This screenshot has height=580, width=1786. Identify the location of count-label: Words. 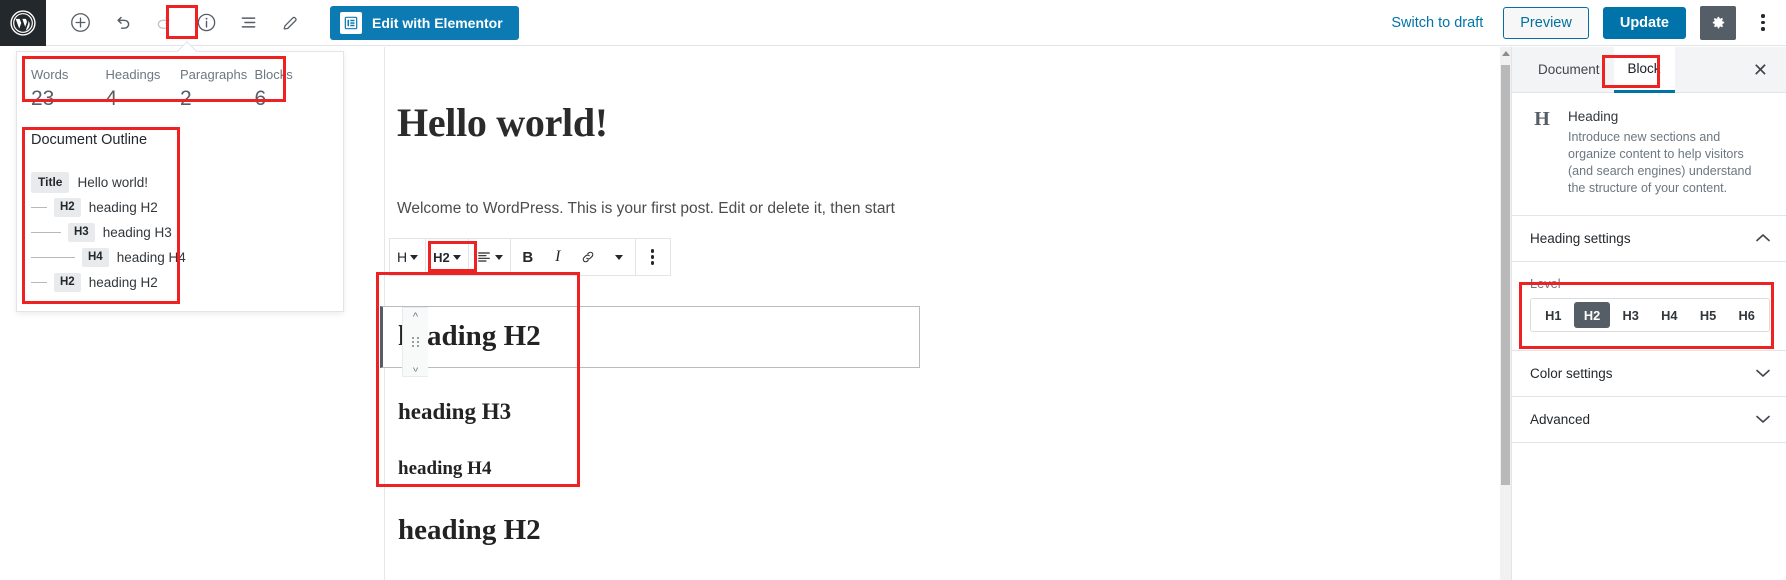
(50, 74).